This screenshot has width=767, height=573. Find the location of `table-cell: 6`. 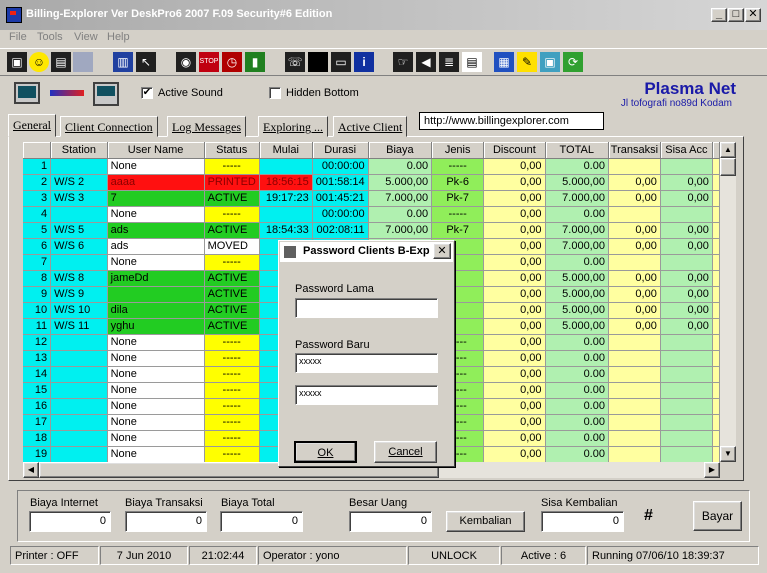

table-cell: 6 is located at coordinates (37, 246).